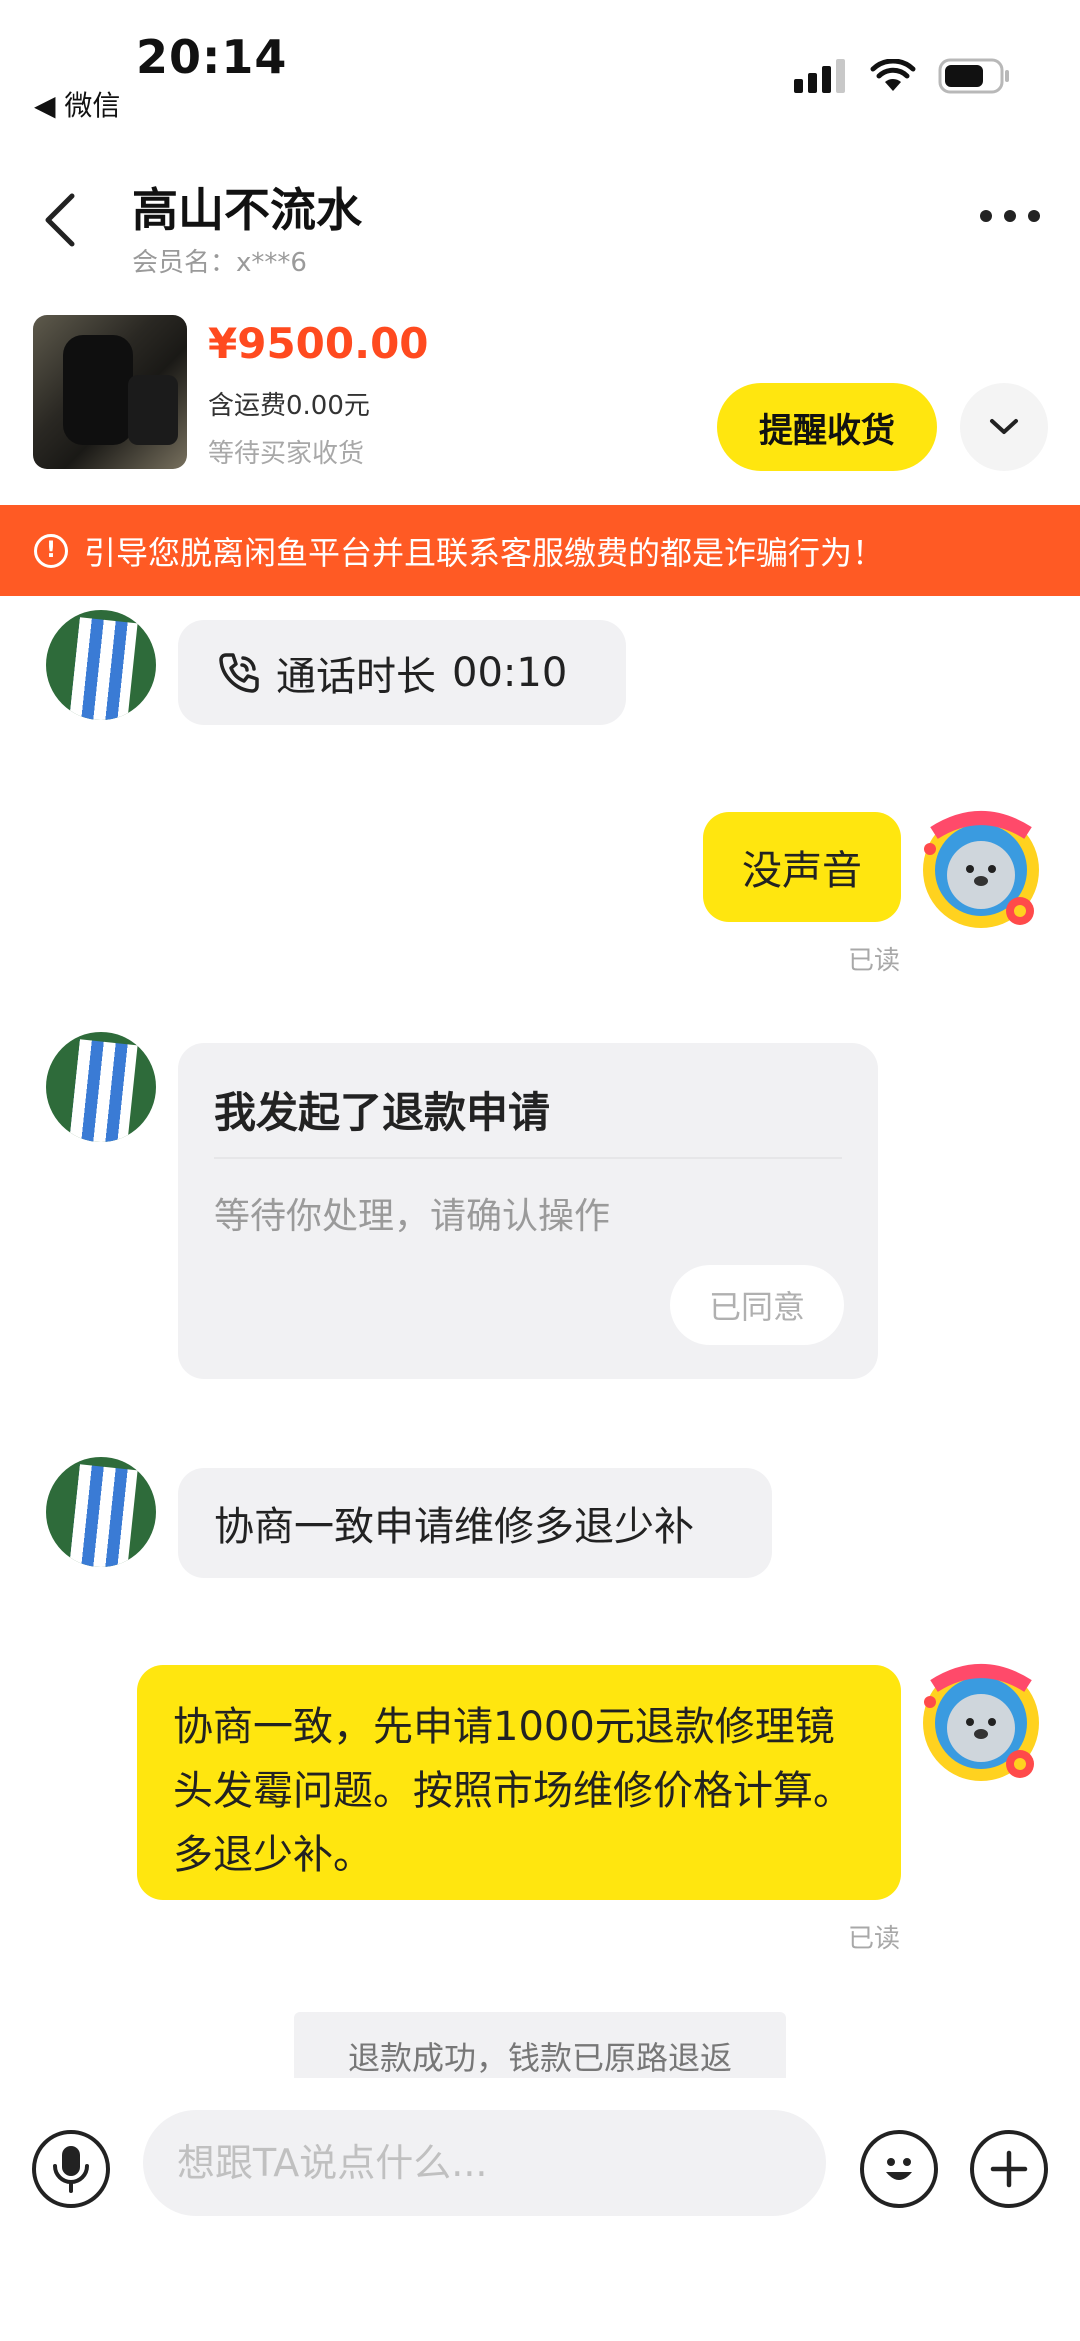  Describe the element at coordinates (540, 220) in the screenshot. I see `chat-header: 高山不流水 会员名：x***6` at that location.